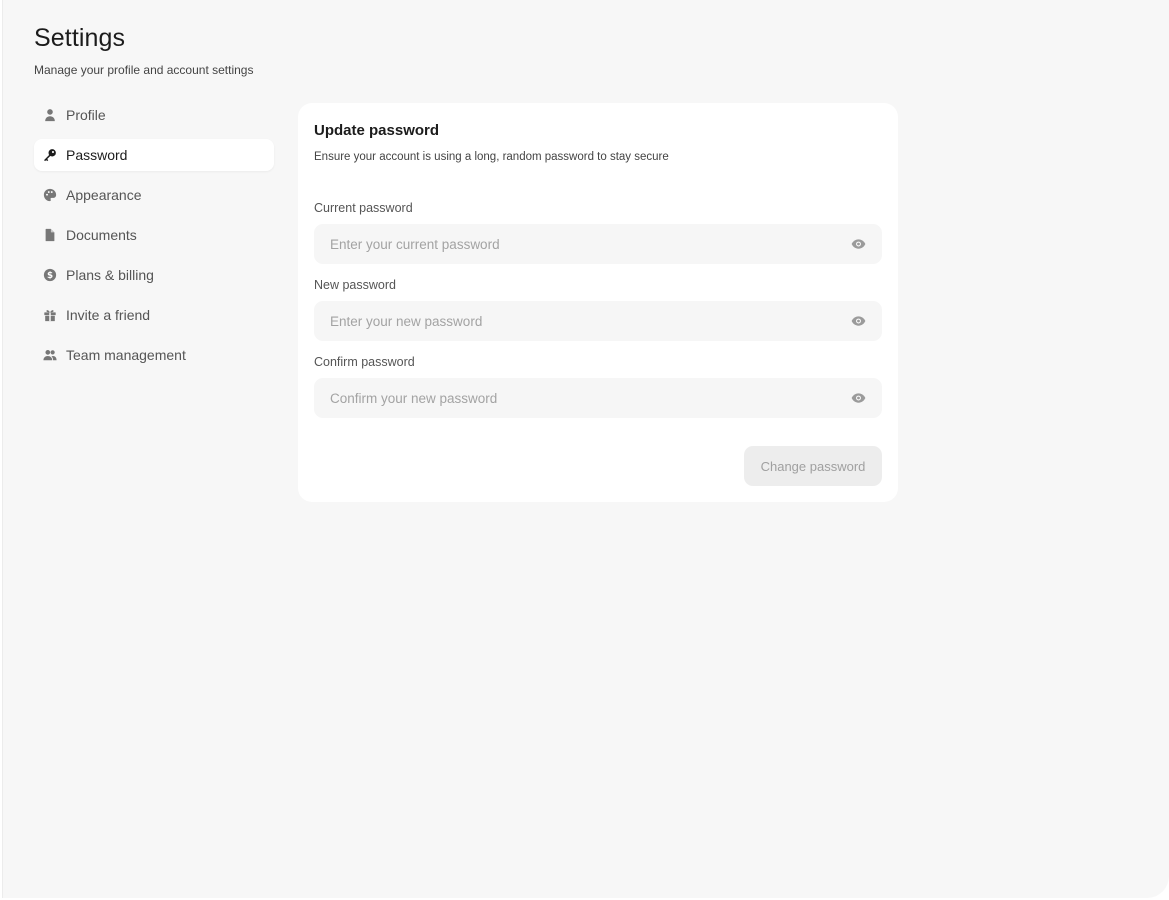 The image size is (1169, 900). I want to click on sidebar-item-plans-billing: $ Plans & billing, so click(154, 275).